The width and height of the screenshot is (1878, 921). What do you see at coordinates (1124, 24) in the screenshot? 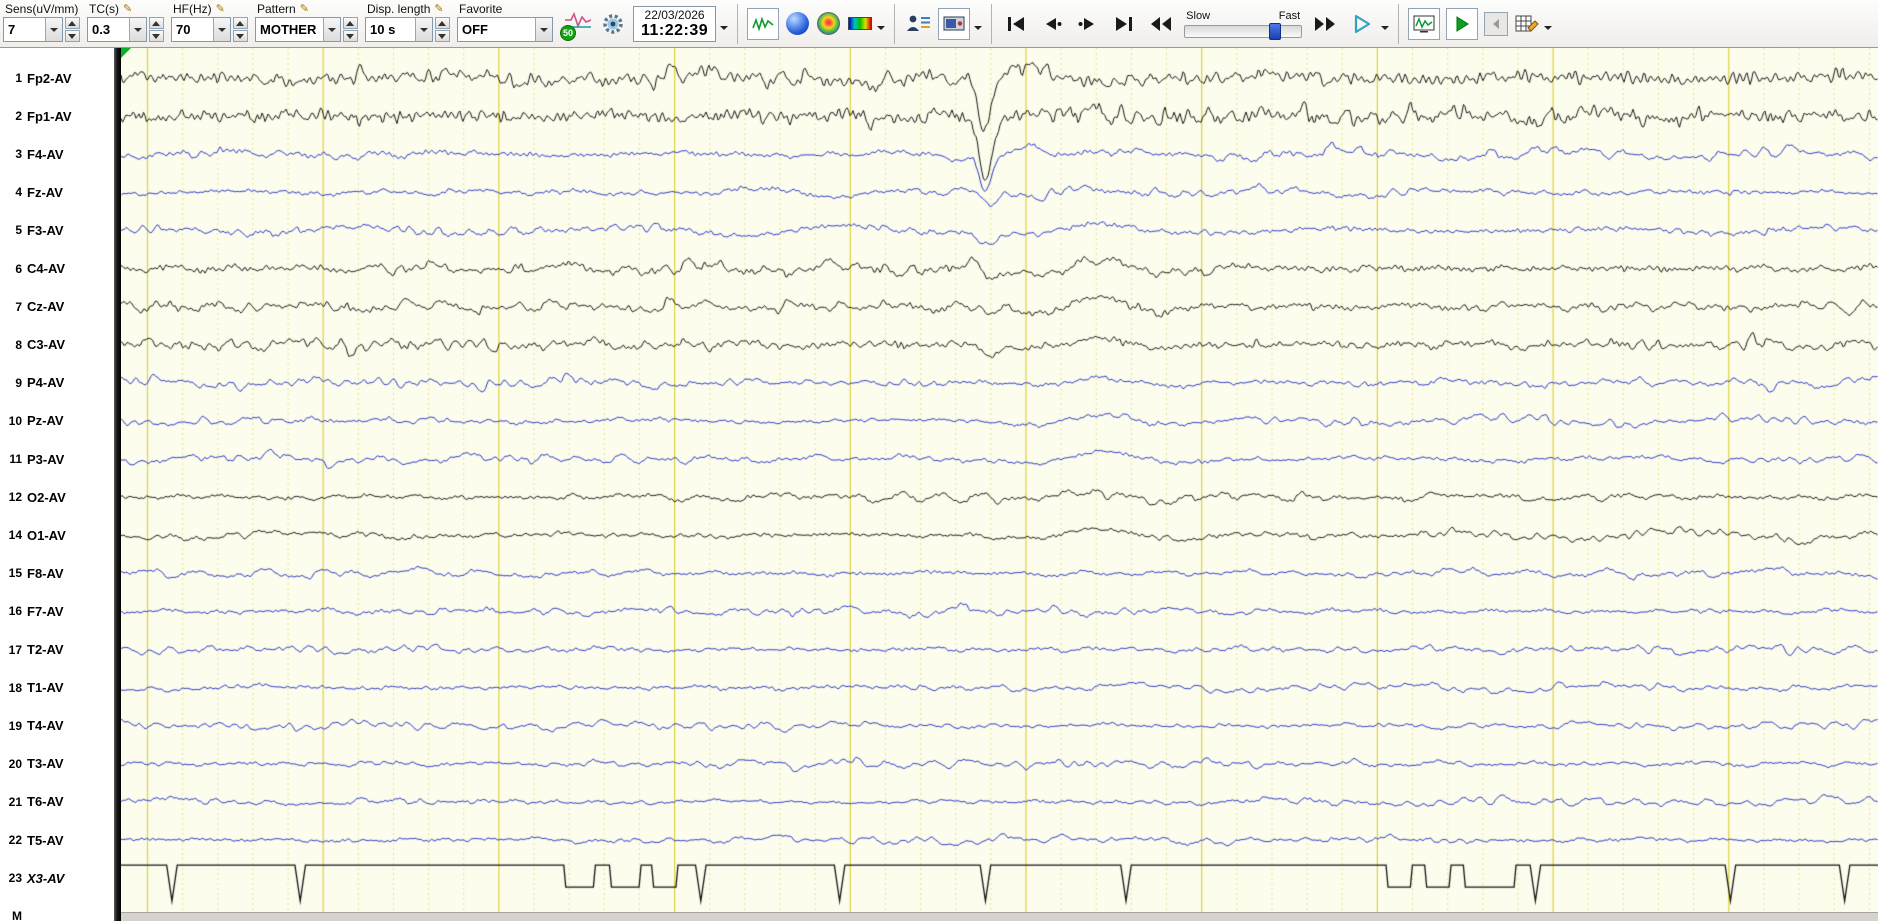
I see `go-last-button` at bounding box center [1124, 24].